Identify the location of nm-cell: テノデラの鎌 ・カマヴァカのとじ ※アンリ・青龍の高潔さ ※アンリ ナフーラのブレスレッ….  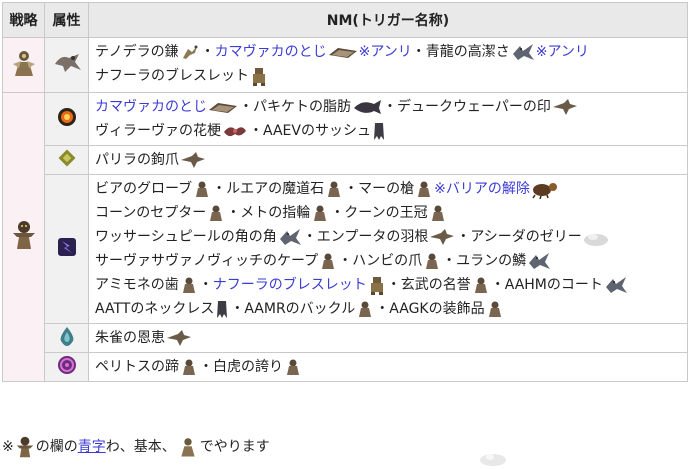
(388, 65).